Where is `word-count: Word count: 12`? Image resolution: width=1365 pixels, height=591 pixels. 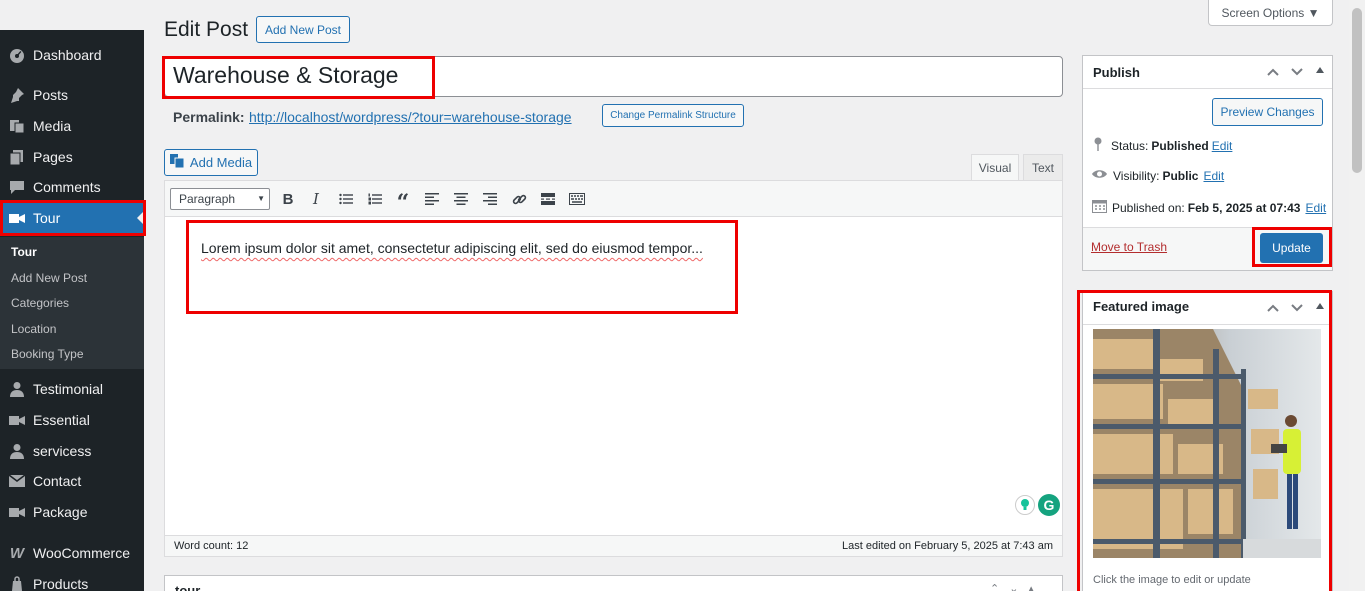
word-count: Word count: 12 is located at coordinates (211, 546).